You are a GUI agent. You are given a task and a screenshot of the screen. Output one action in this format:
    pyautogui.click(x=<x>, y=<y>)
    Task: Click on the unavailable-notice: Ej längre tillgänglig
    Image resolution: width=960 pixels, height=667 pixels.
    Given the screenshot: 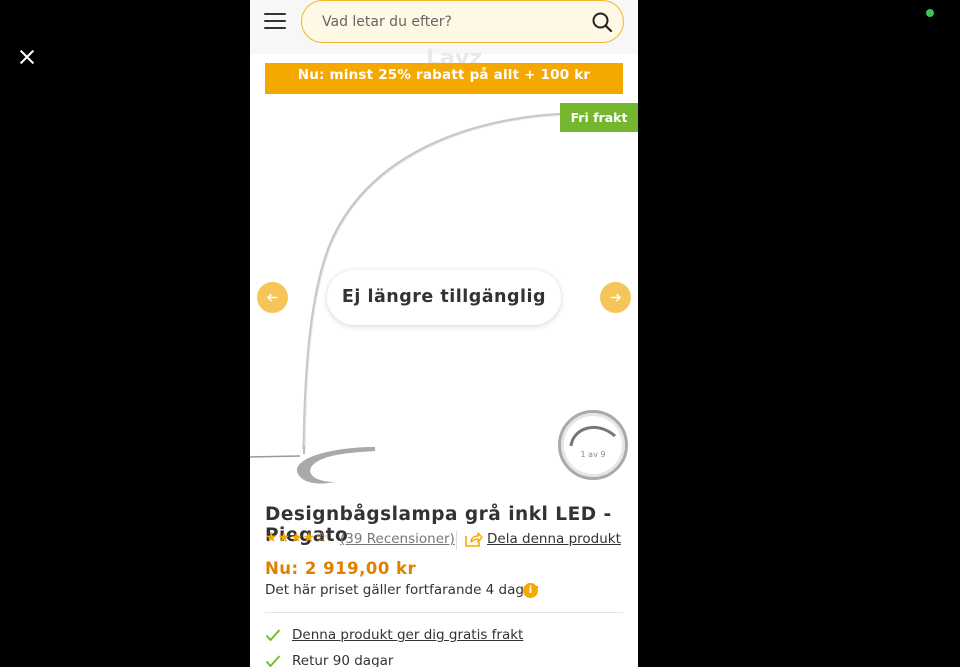 What is the action you would take?
    pyautogui.click(x=444, y=297)
    